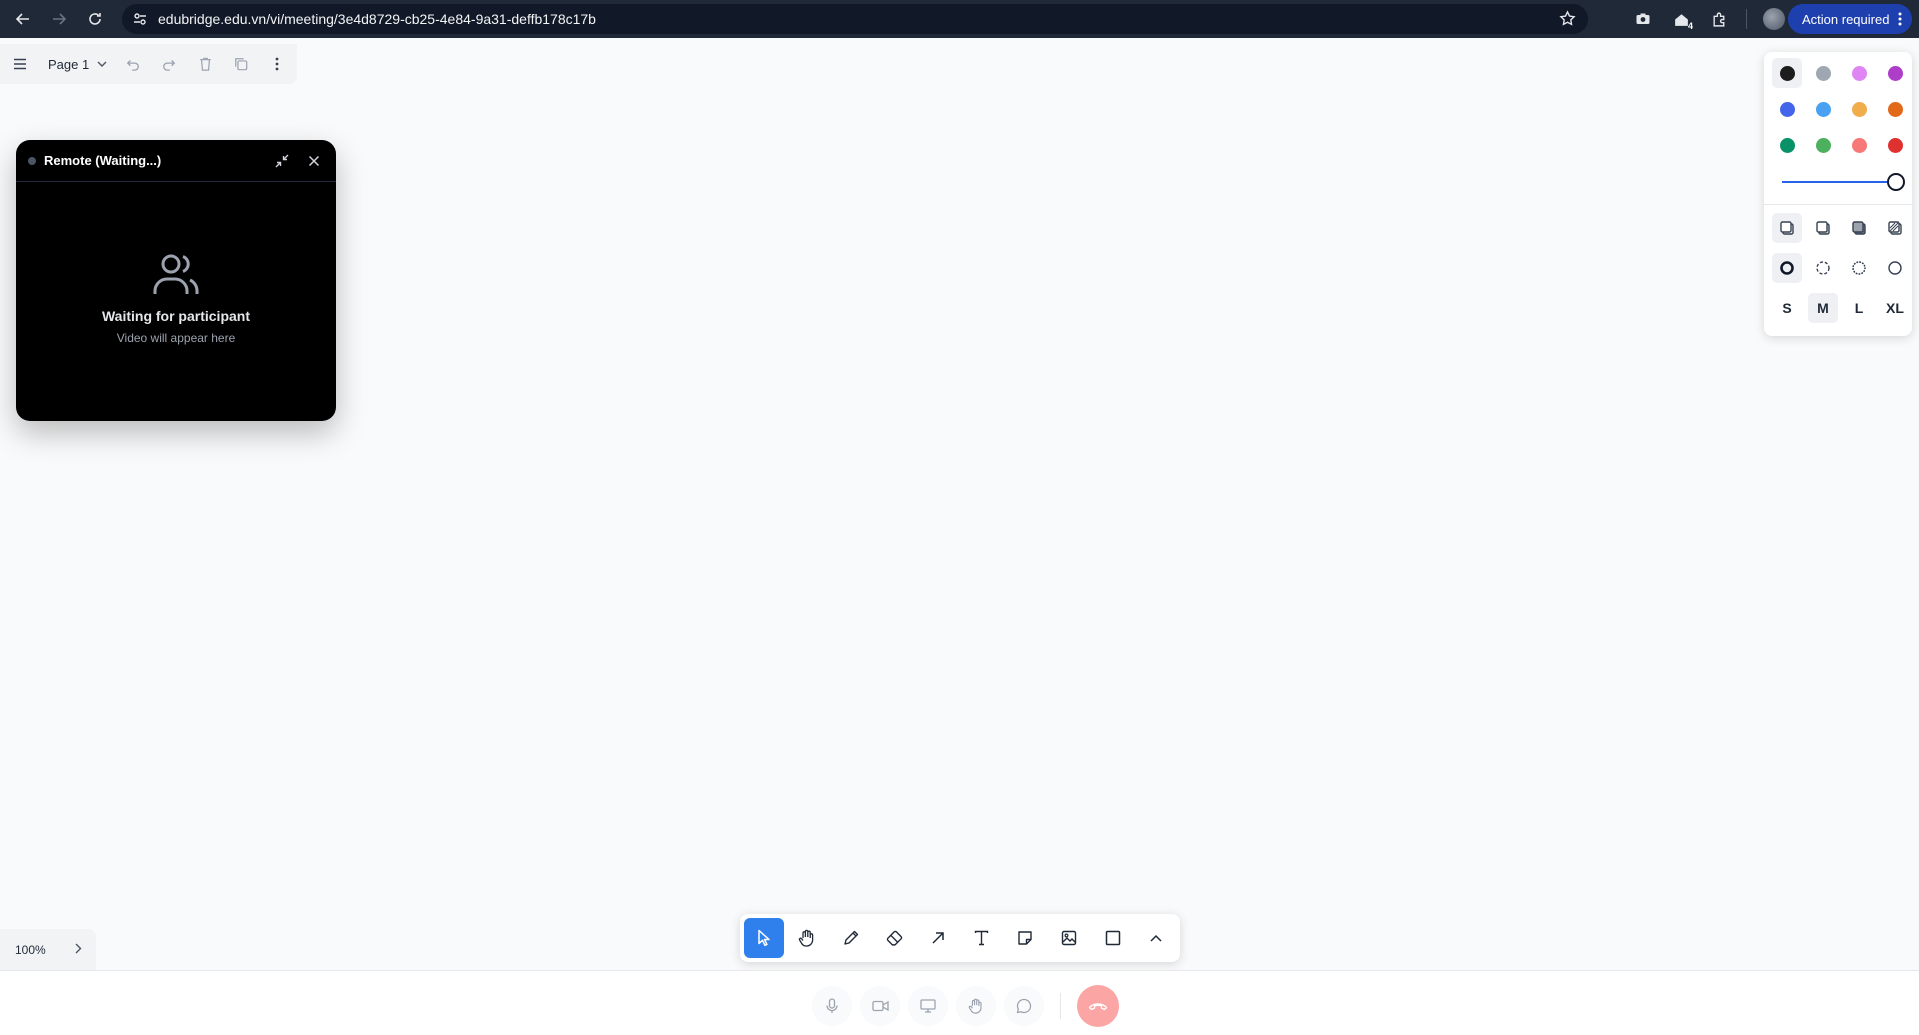 The width and height of the screenshot is (1919, 1035). What do you see at coordinates (1024, 1006) in the screenshot?
I see `chat-button` at bounding box center [1024, 1006].